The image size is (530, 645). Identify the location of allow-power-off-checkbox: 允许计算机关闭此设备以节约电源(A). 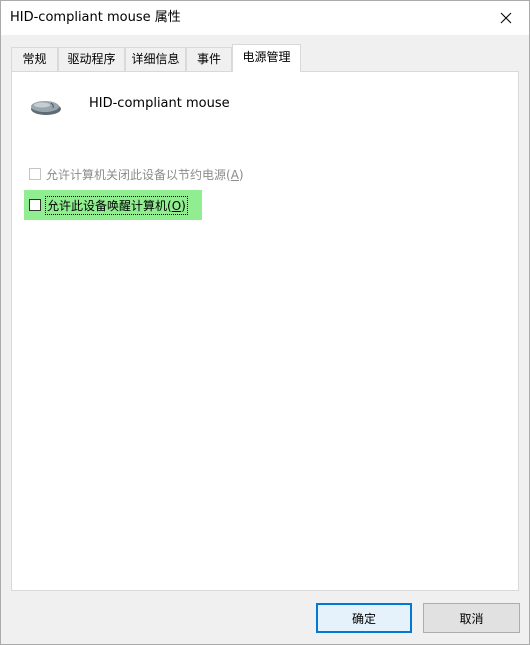
(136, 174).